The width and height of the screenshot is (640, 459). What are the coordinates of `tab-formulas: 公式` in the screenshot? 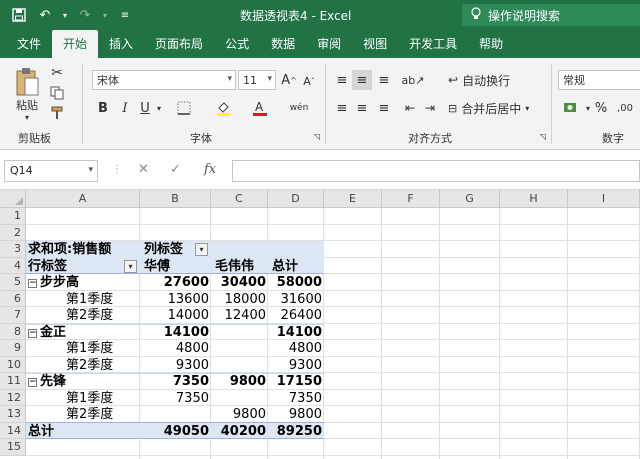 It's located at (237, 44).